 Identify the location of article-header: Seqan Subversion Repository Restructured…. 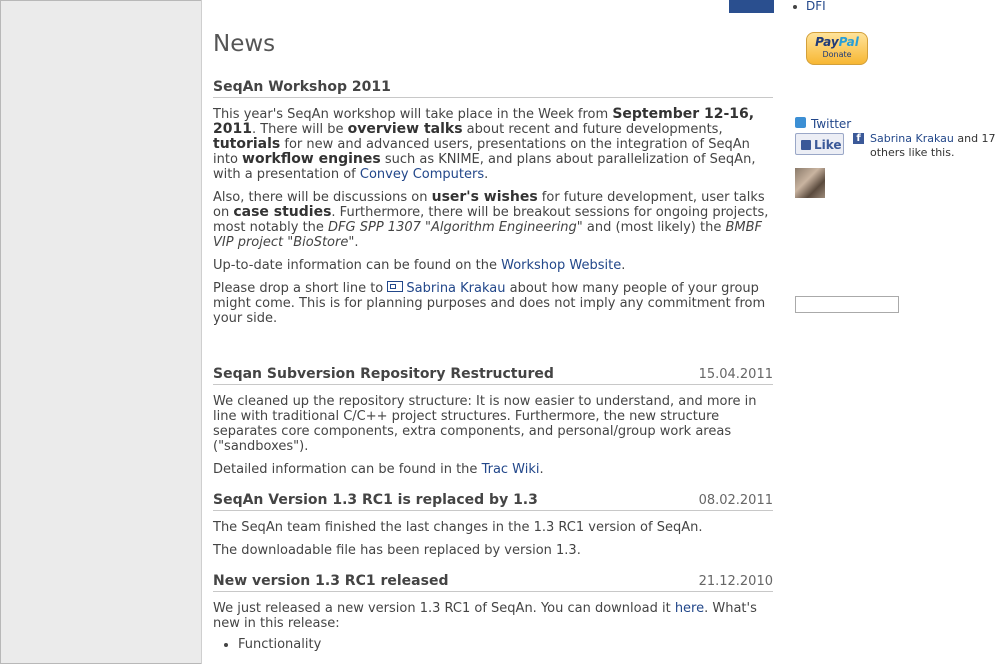
(493, 375).